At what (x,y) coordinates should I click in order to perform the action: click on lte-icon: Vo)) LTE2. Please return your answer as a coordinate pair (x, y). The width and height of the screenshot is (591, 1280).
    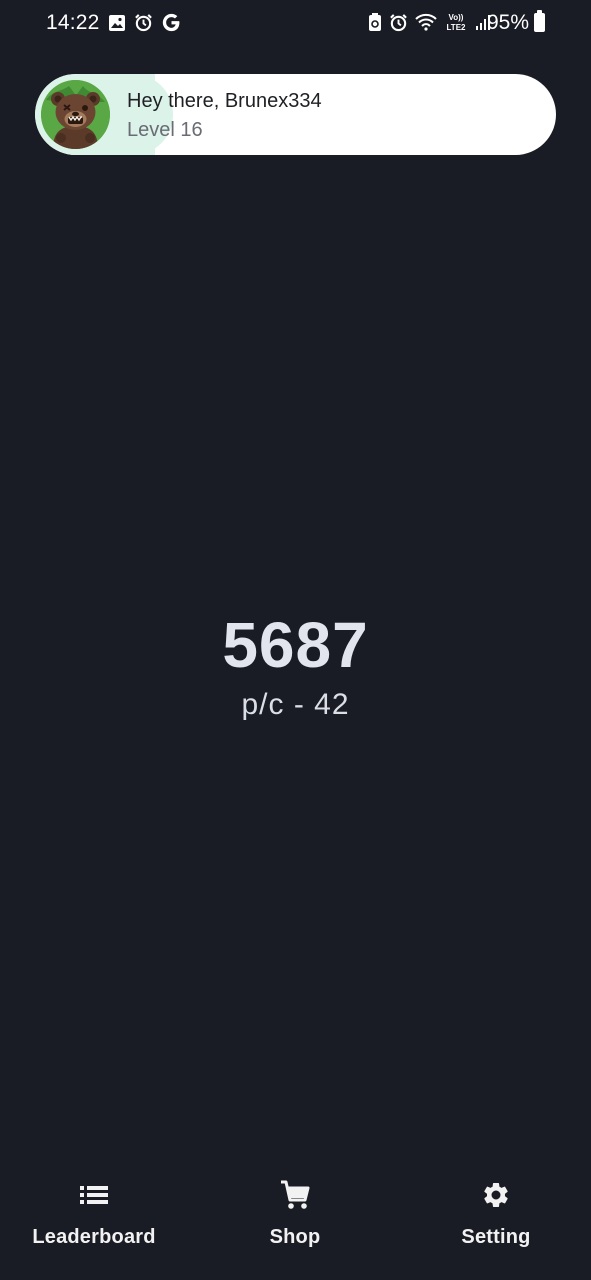
    Looking at the image, I should click on (457, 22).